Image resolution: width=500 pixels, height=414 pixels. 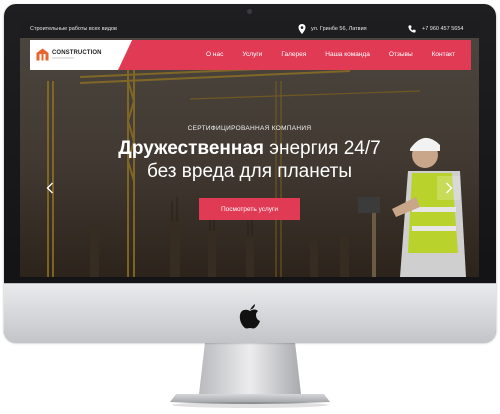 What do you see at coordinates (322, 148) in the screenshot?
I see `hero-title-rest: энергия 24/7` at bounding box center [322, 148].